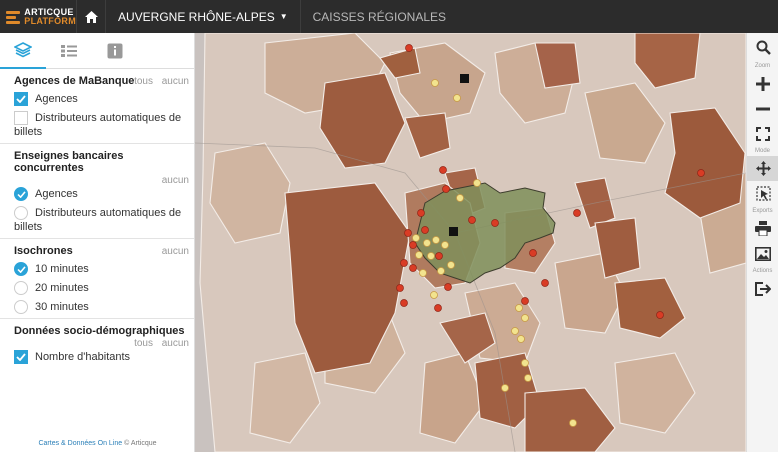 The image size is (778, 452). I want to click on list-icon, so click(69, 51).